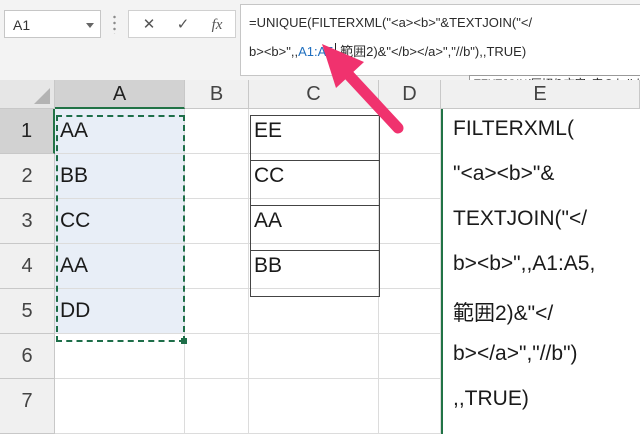 Image resolution: width=640 pixels, height=434 pixels. I want to click on cell-d6, so click(410, 356).